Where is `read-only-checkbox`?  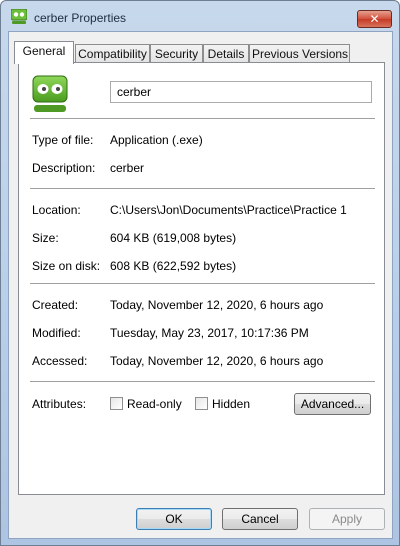 read-only-checkbox is located at coordinates (116, 403).